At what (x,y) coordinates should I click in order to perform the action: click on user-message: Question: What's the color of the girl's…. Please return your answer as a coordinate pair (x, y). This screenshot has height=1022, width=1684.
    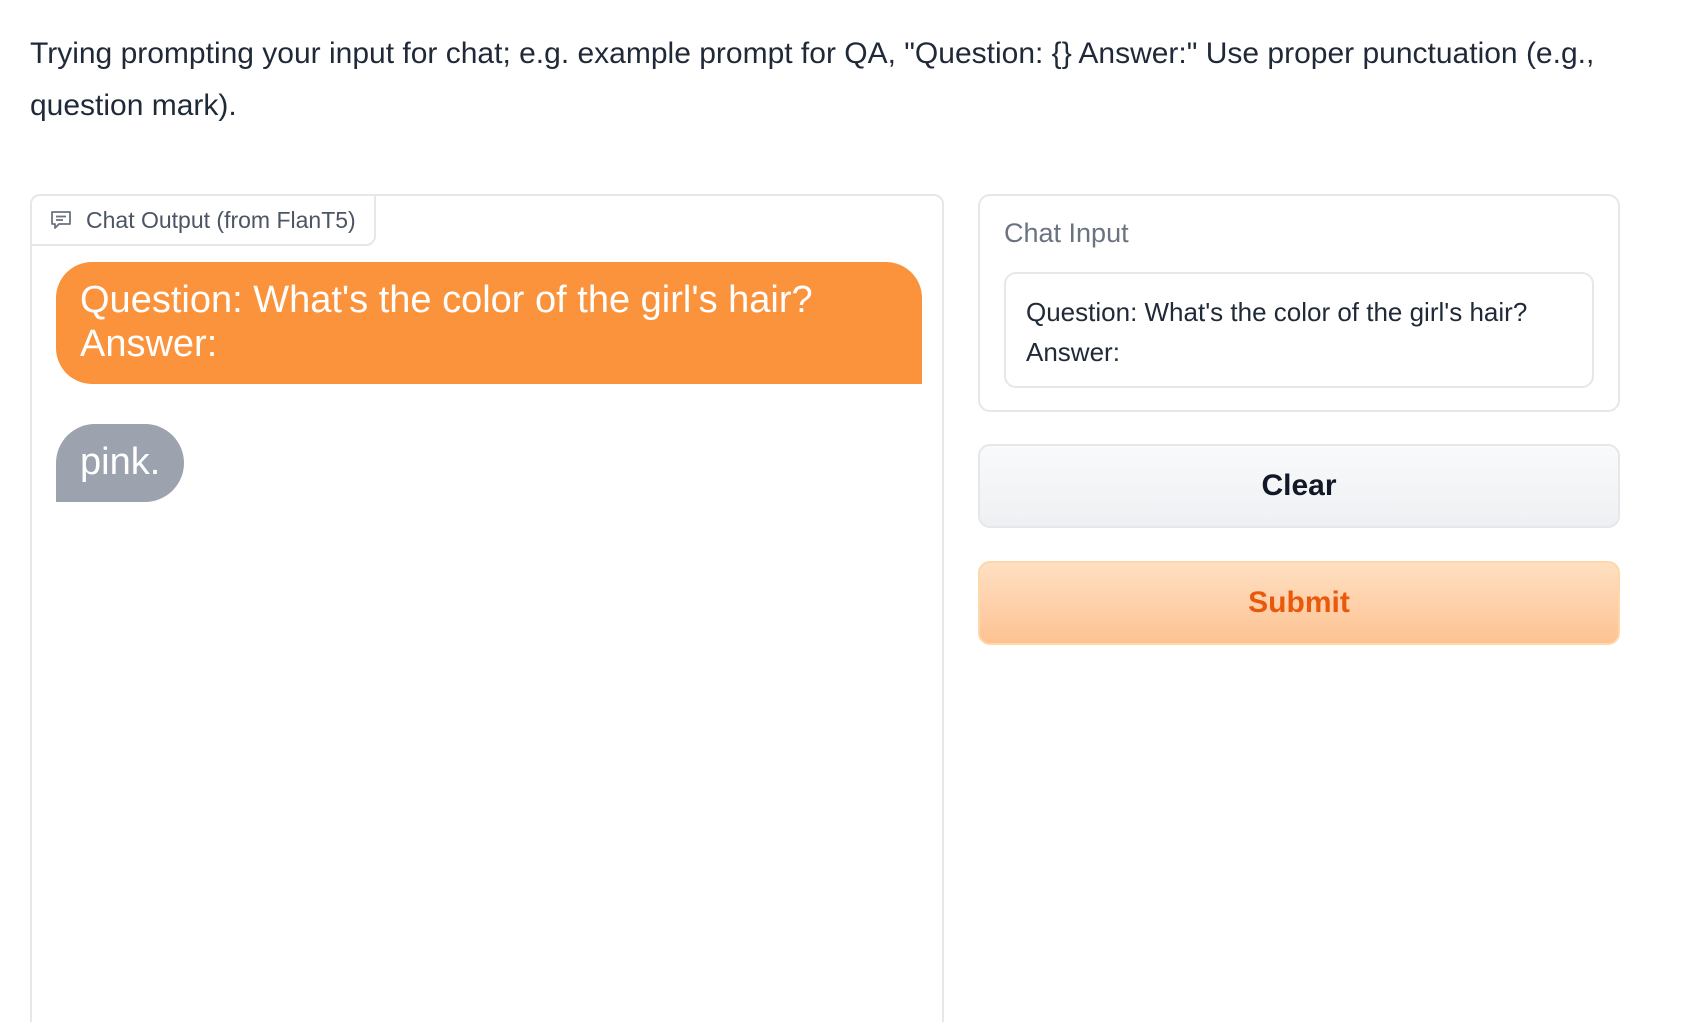
    Looking at the image, I should click on (489, 323).